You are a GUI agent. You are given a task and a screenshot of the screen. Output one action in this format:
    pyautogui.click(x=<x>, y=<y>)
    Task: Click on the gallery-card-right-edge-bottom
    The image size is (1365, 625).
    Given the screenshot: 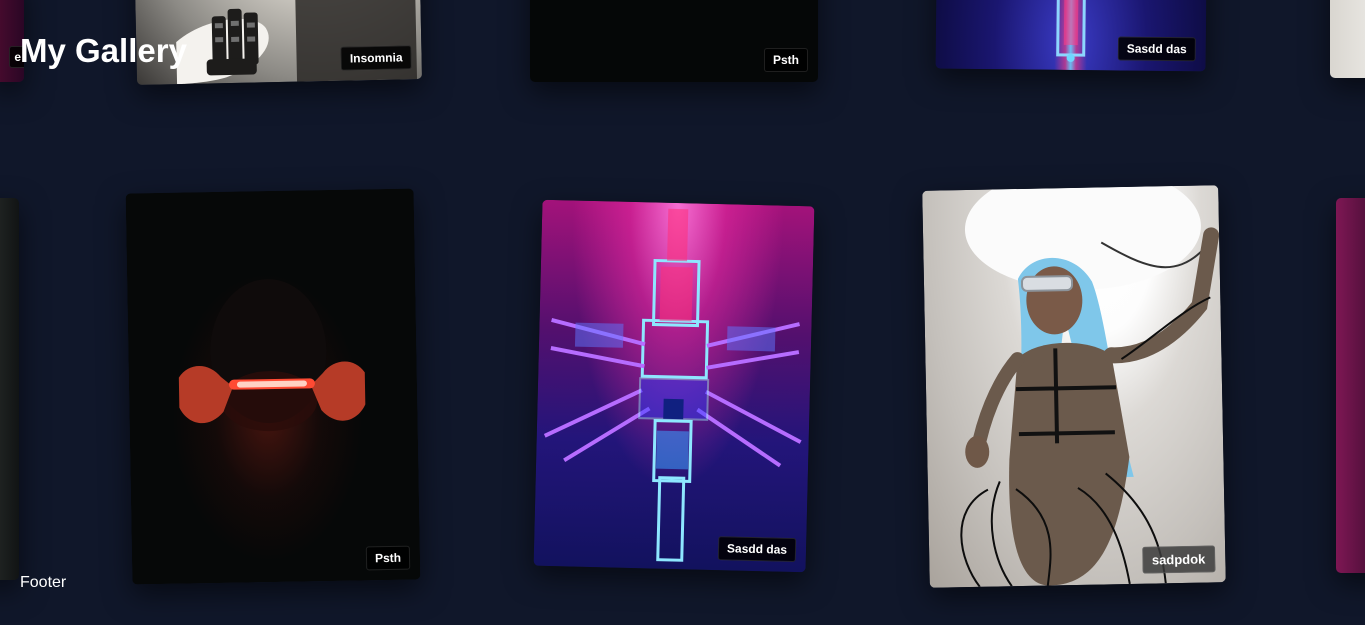 What is the action you would take?
    pyautogui.click(x=1350, y=385)
    